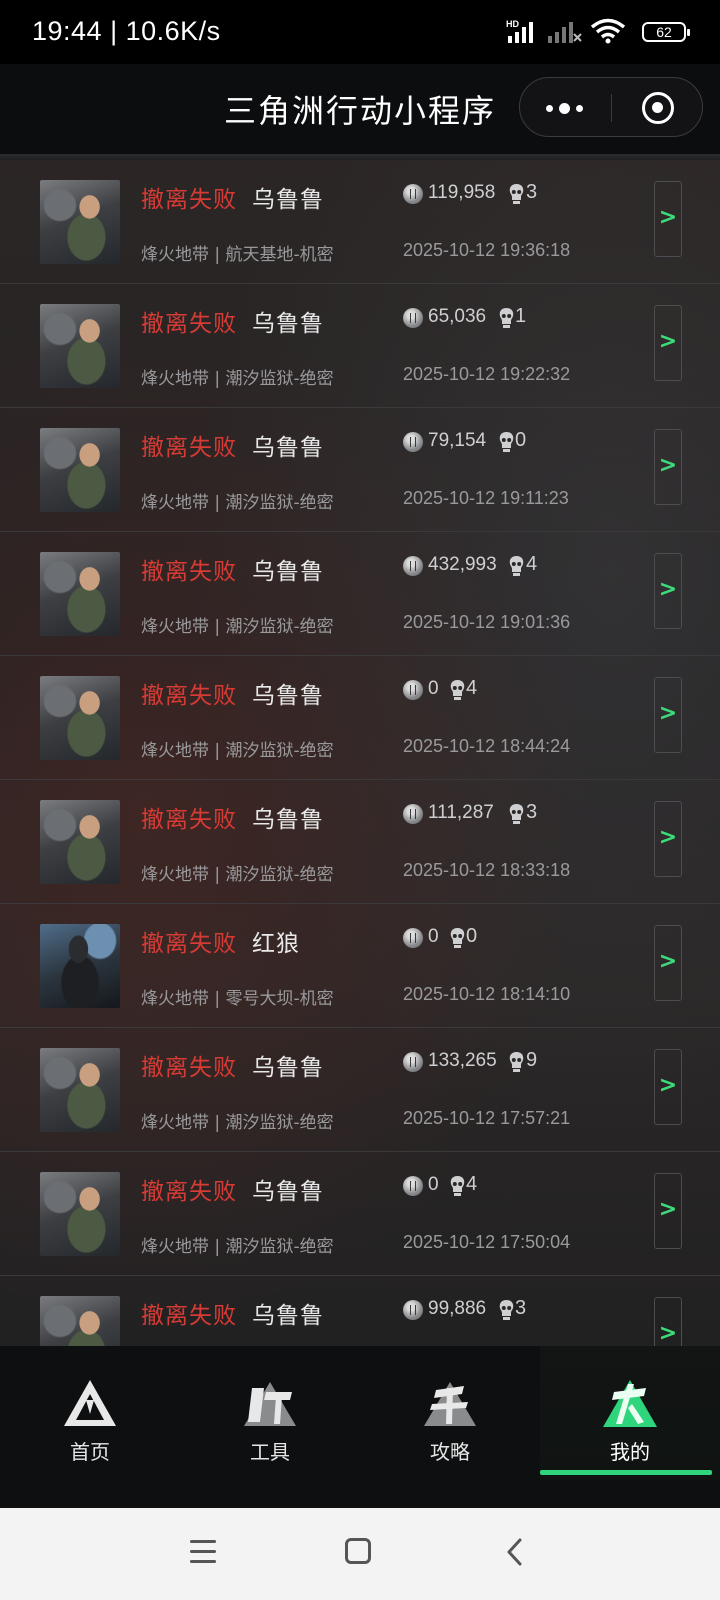 Image resolution: width=720 pixels, height=1600 pixels. I want to click on match-time: 2025-10-12 19:11:23, so click(486, 498).